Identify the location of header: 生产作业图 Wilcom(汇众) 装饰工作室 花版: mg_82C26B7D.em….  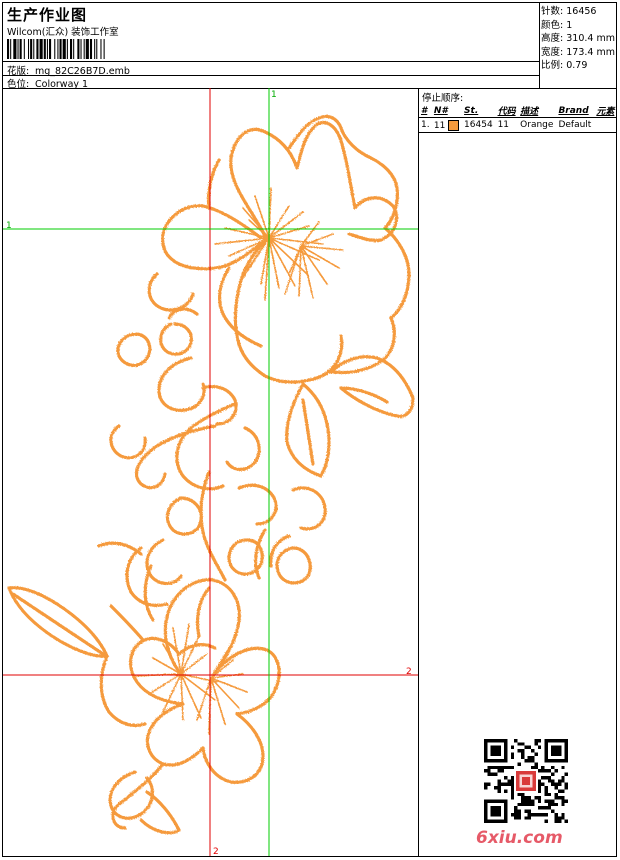
(309, 46).